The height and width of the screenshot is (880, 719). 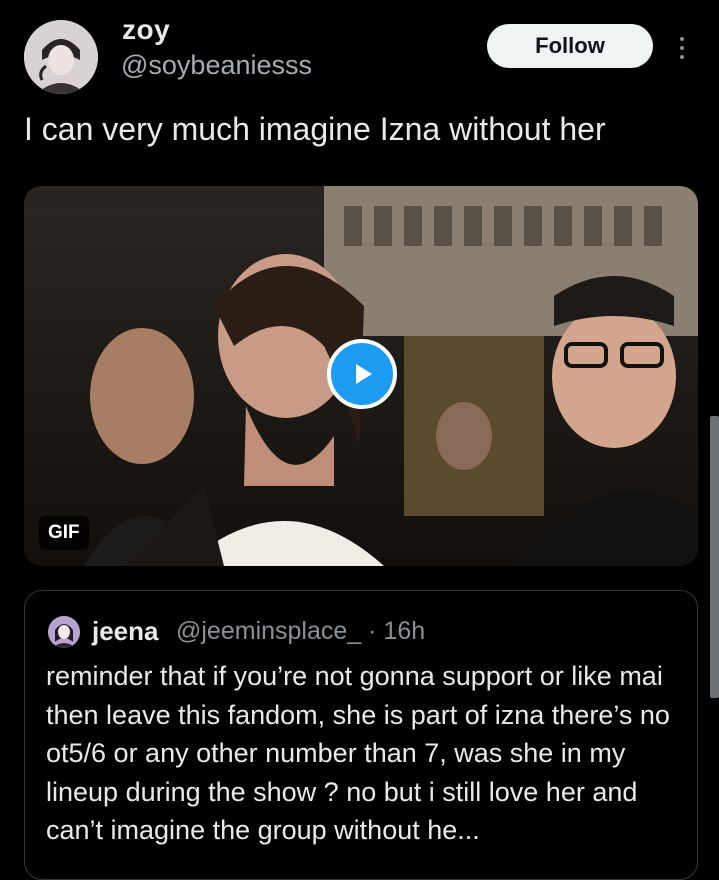 I want to click on author-avatar-image, so click(x=61, y=57).